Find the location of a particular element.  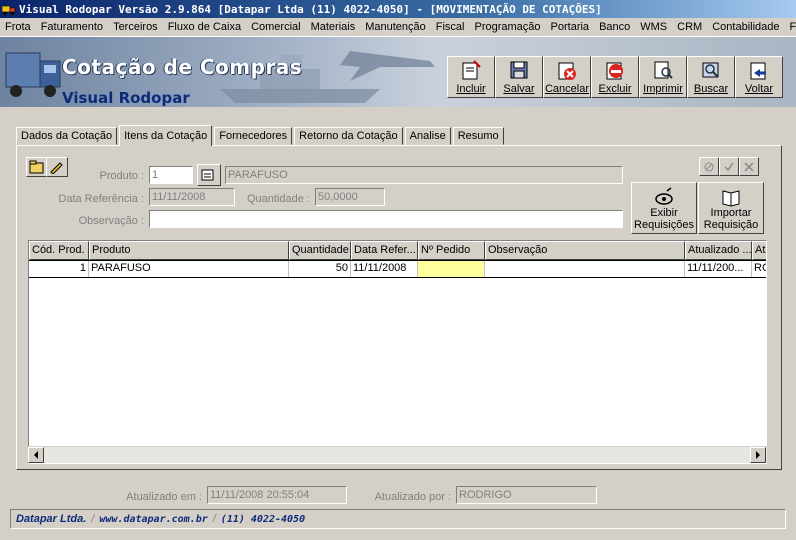

tab-resumo: Resumo is located at coordinates (478, 136).